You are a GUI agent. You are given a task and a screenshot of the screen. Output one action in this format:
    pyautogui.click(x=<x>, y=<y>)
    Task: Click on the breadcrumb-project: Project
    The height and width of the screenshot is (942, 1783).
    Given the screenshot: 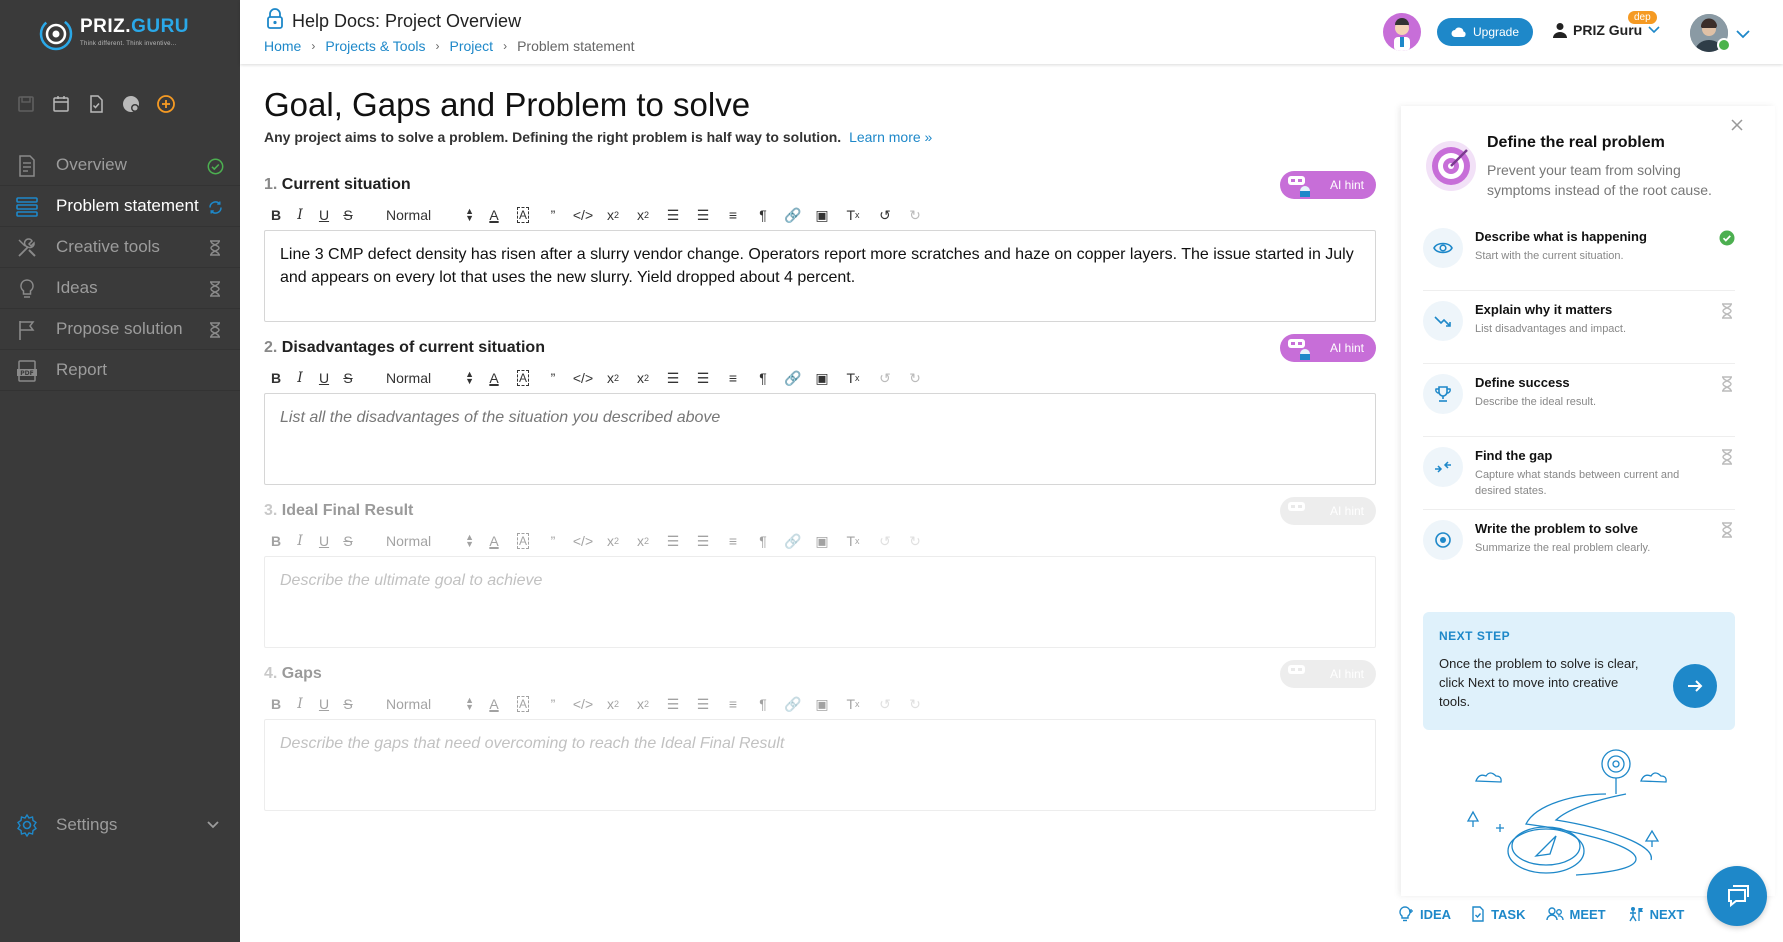 What is the action you would take?
    pyautogui.click(x=471, y=46)
    